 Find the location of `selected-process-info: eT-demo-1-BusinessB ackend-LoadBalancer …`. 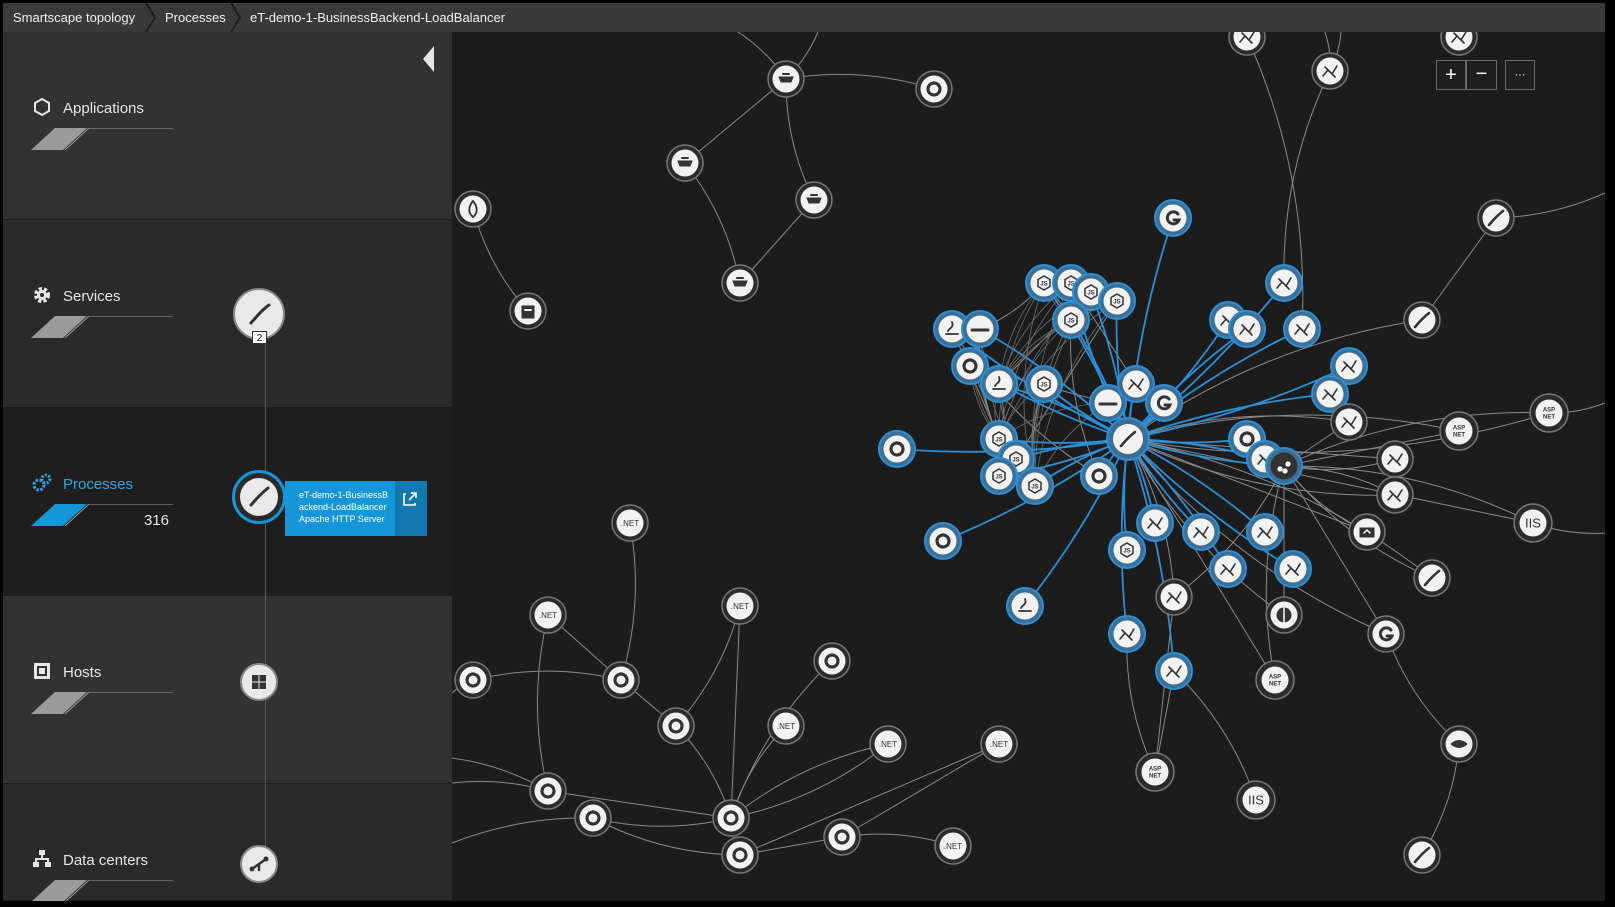

selected-process-info: eT-demo-1-BusinessB ackend-LoadBalancer … is located at coordinates (349, 507).